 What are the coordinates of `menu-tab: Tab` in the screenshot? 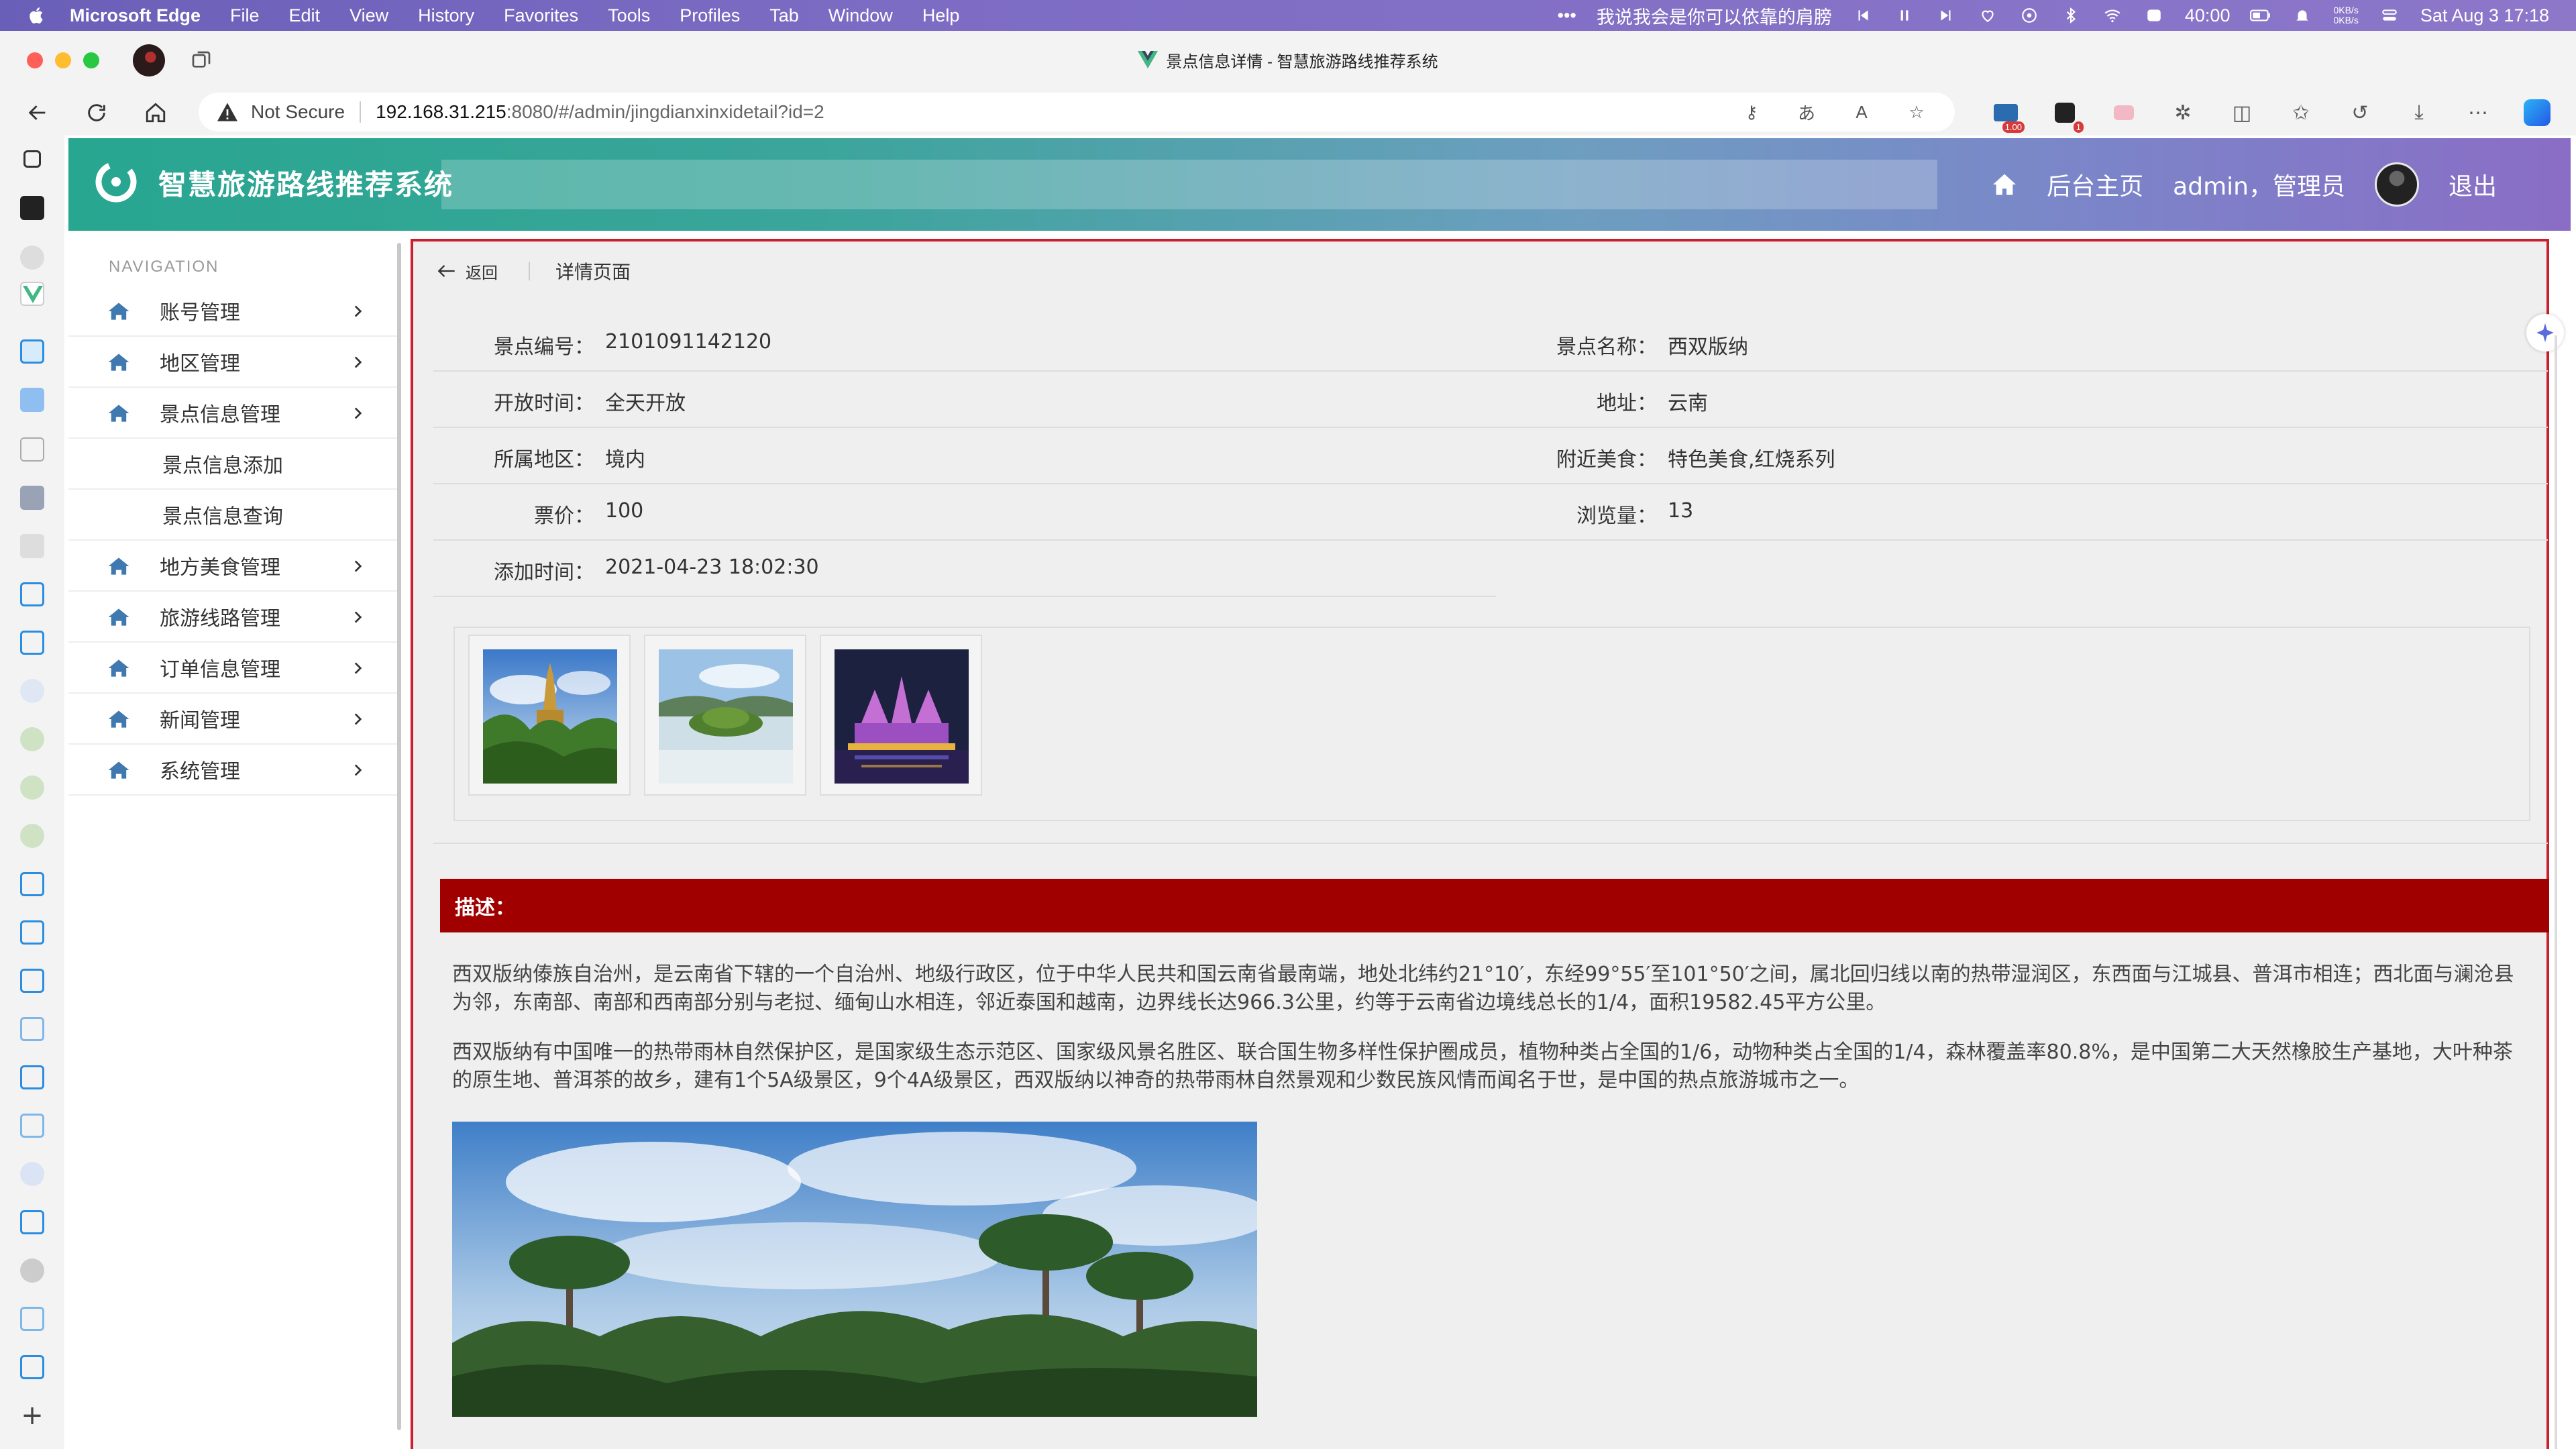 It's located at (784, 15).